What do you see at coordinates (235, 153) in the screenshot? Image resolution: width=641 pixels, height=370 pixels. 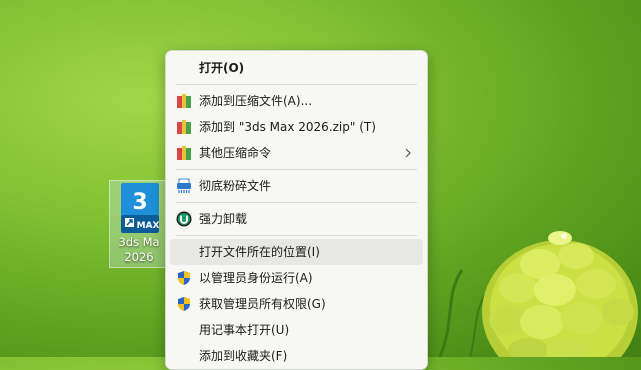 I see `menu-item-label: 其他压缩命令` at bounding box center [235, 153].